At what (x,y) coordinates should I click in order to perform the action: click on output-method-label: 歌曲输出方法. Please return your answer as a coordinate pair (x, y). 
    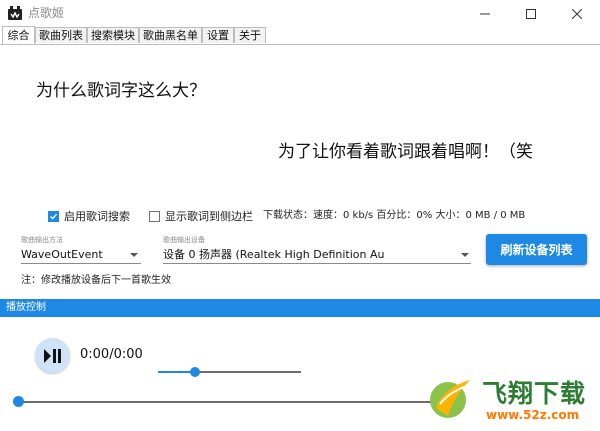
    Looking at the image, I should click on (42, 240).